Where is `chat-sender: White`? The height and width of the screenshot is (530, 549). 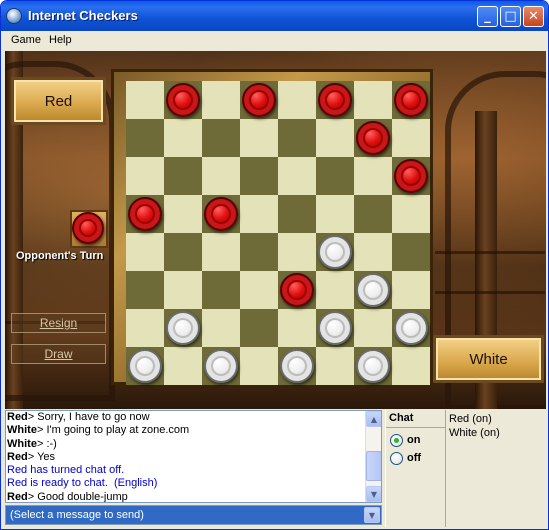 chat-sender: White is located at coordinates (22, 443).